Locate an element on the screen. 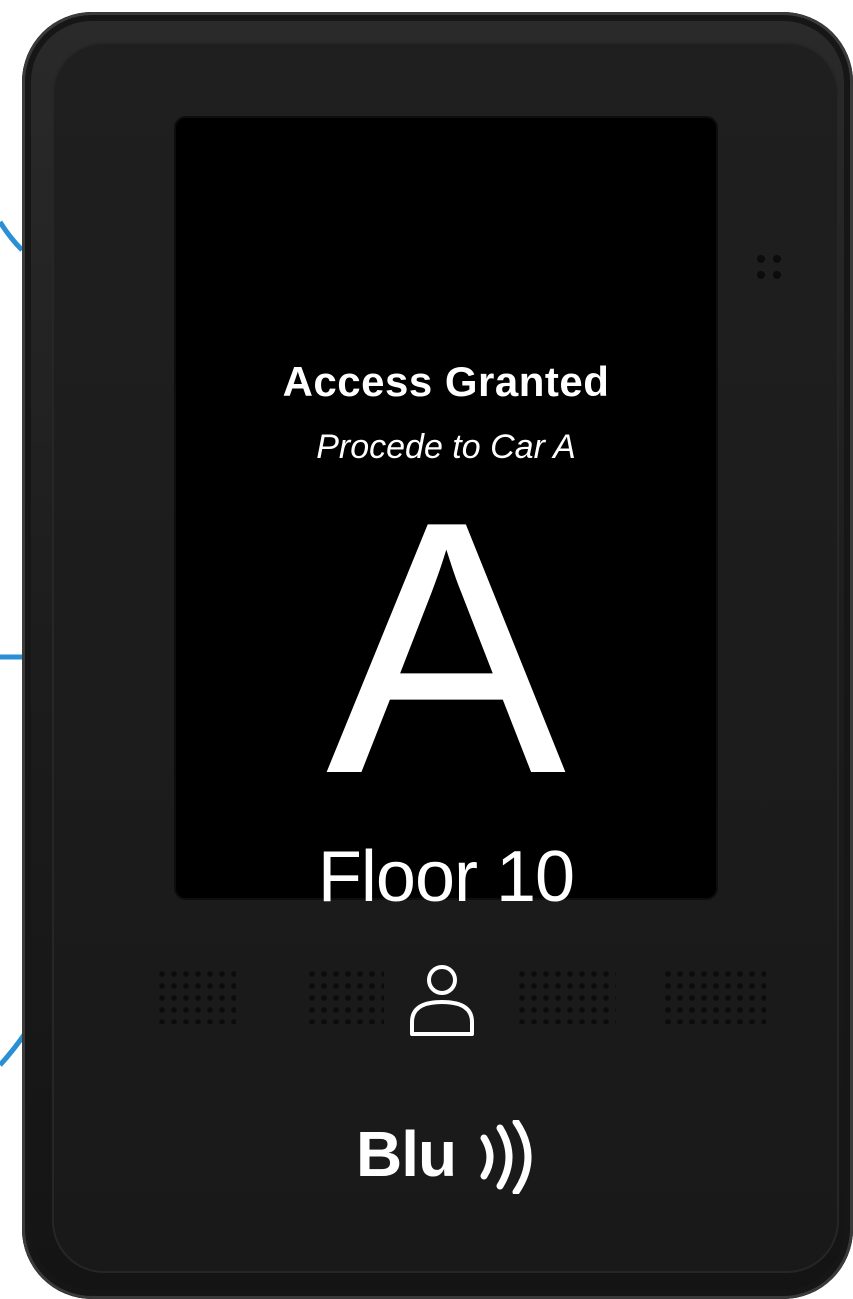 The height and width of the screenshot is (1299, 853). speaker-grille-center-right is located at coordinates (566, 996).